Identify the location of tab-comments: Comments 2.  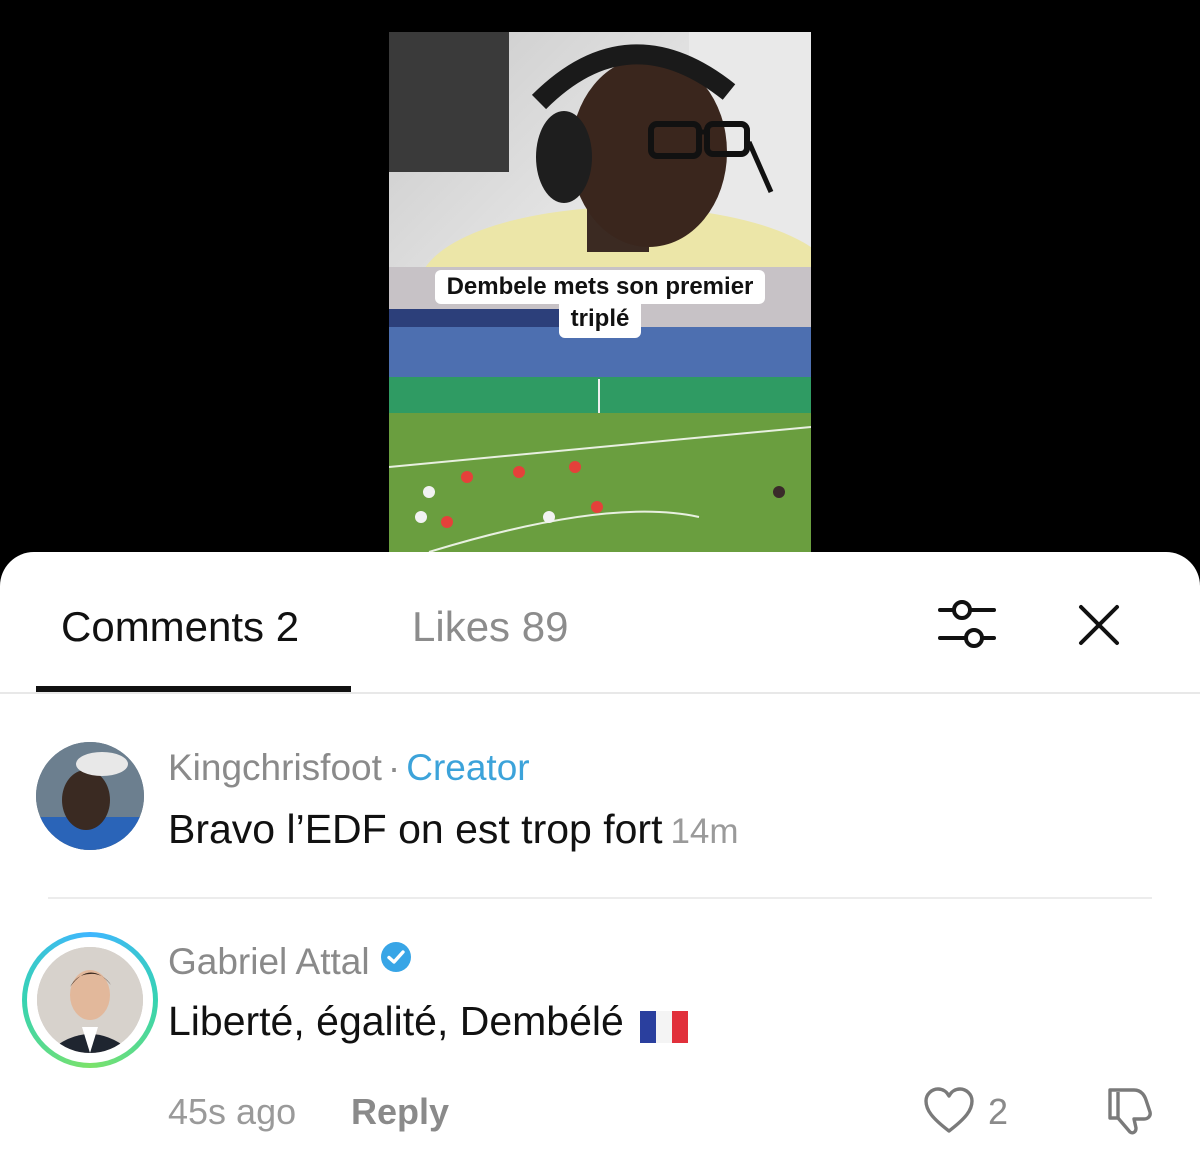
(180, 627).